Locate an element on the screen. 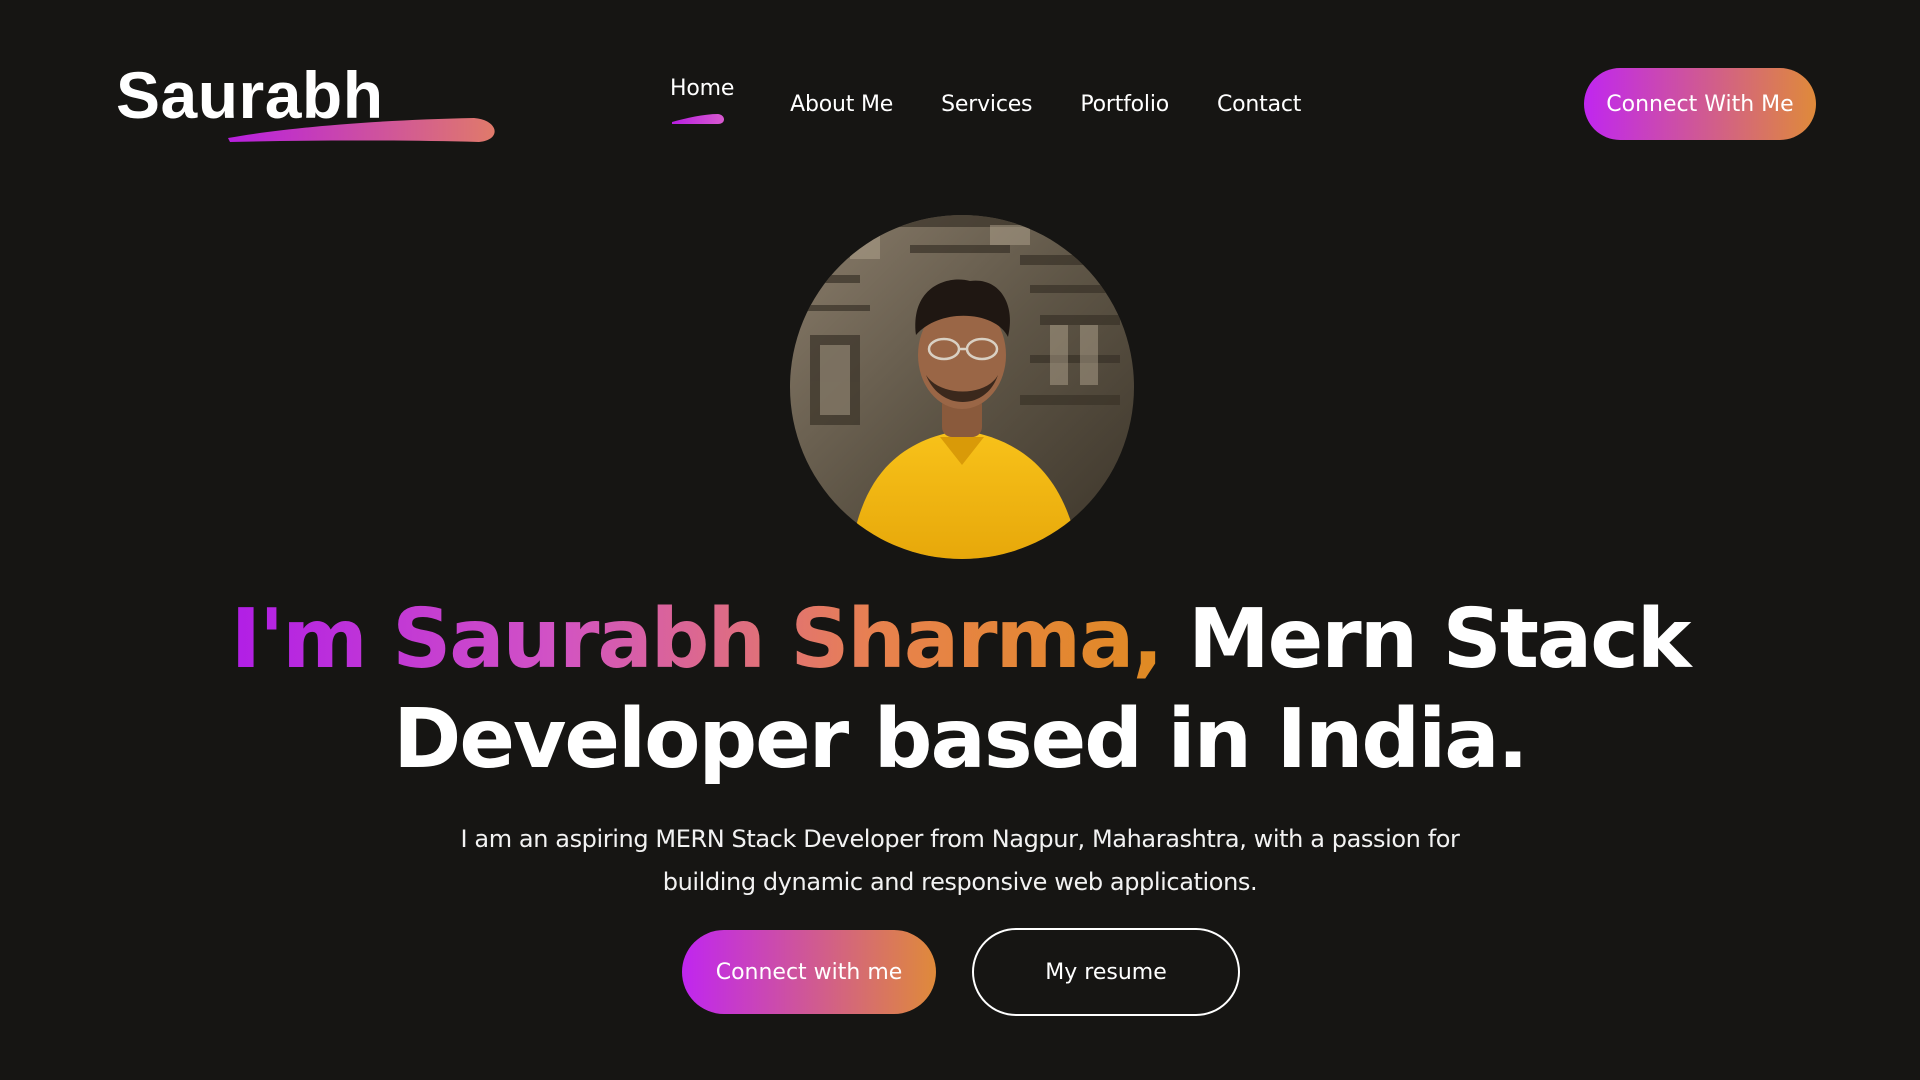  nav-item-contact: Contact is located at coordinates (1259, 104).